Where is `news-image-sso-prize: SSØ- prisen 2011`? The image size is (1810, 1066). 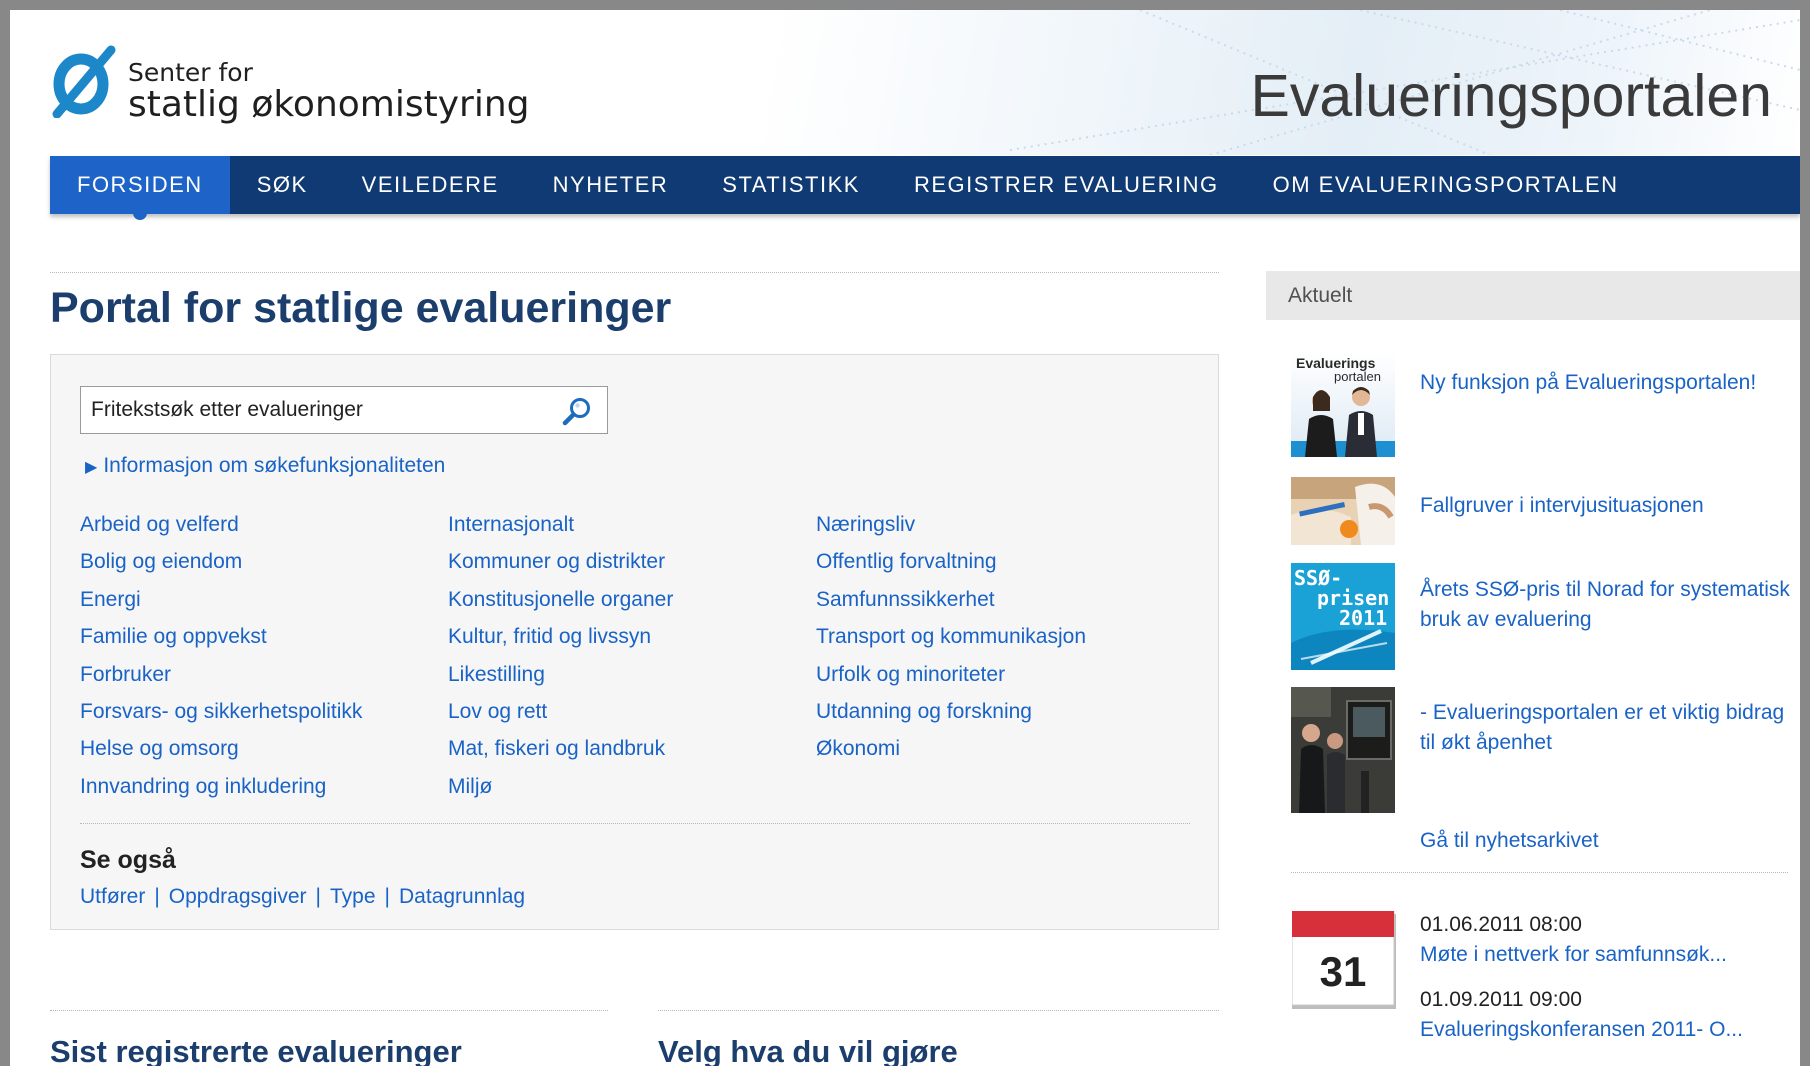
news-image-sso-prize: SSØ- prisen 2011 is located at coordinates (1343, 616).